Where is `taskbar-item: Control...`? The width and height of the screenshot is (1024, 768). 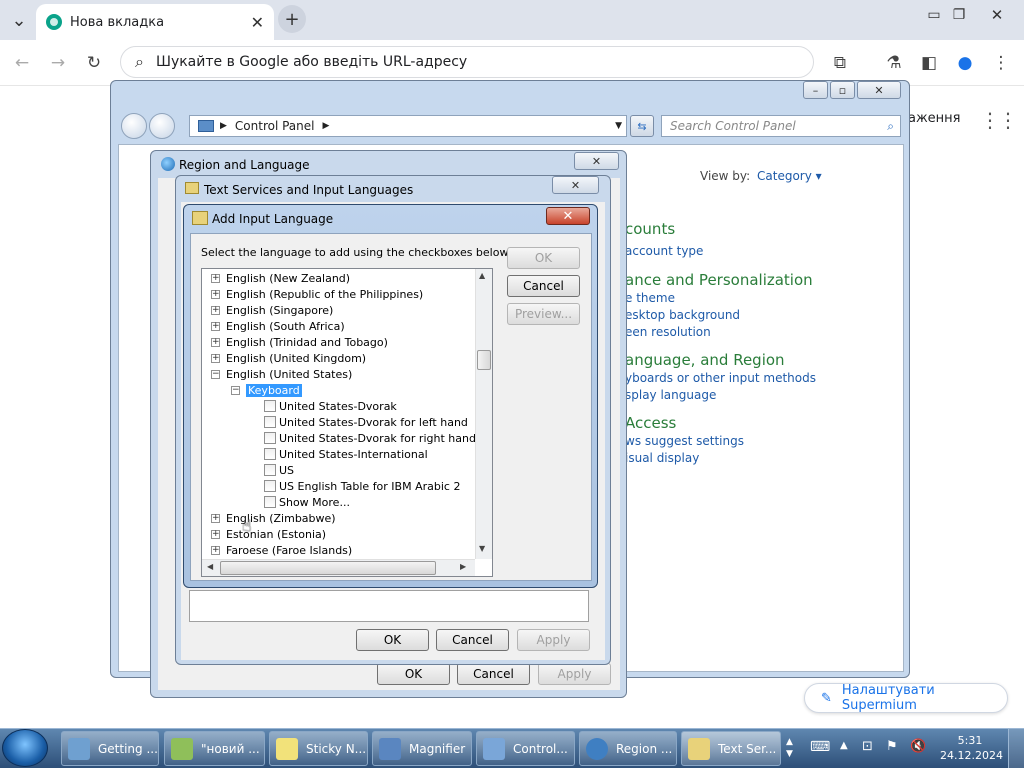 taskbar-item: Control... is located at coordinates (525, 748).